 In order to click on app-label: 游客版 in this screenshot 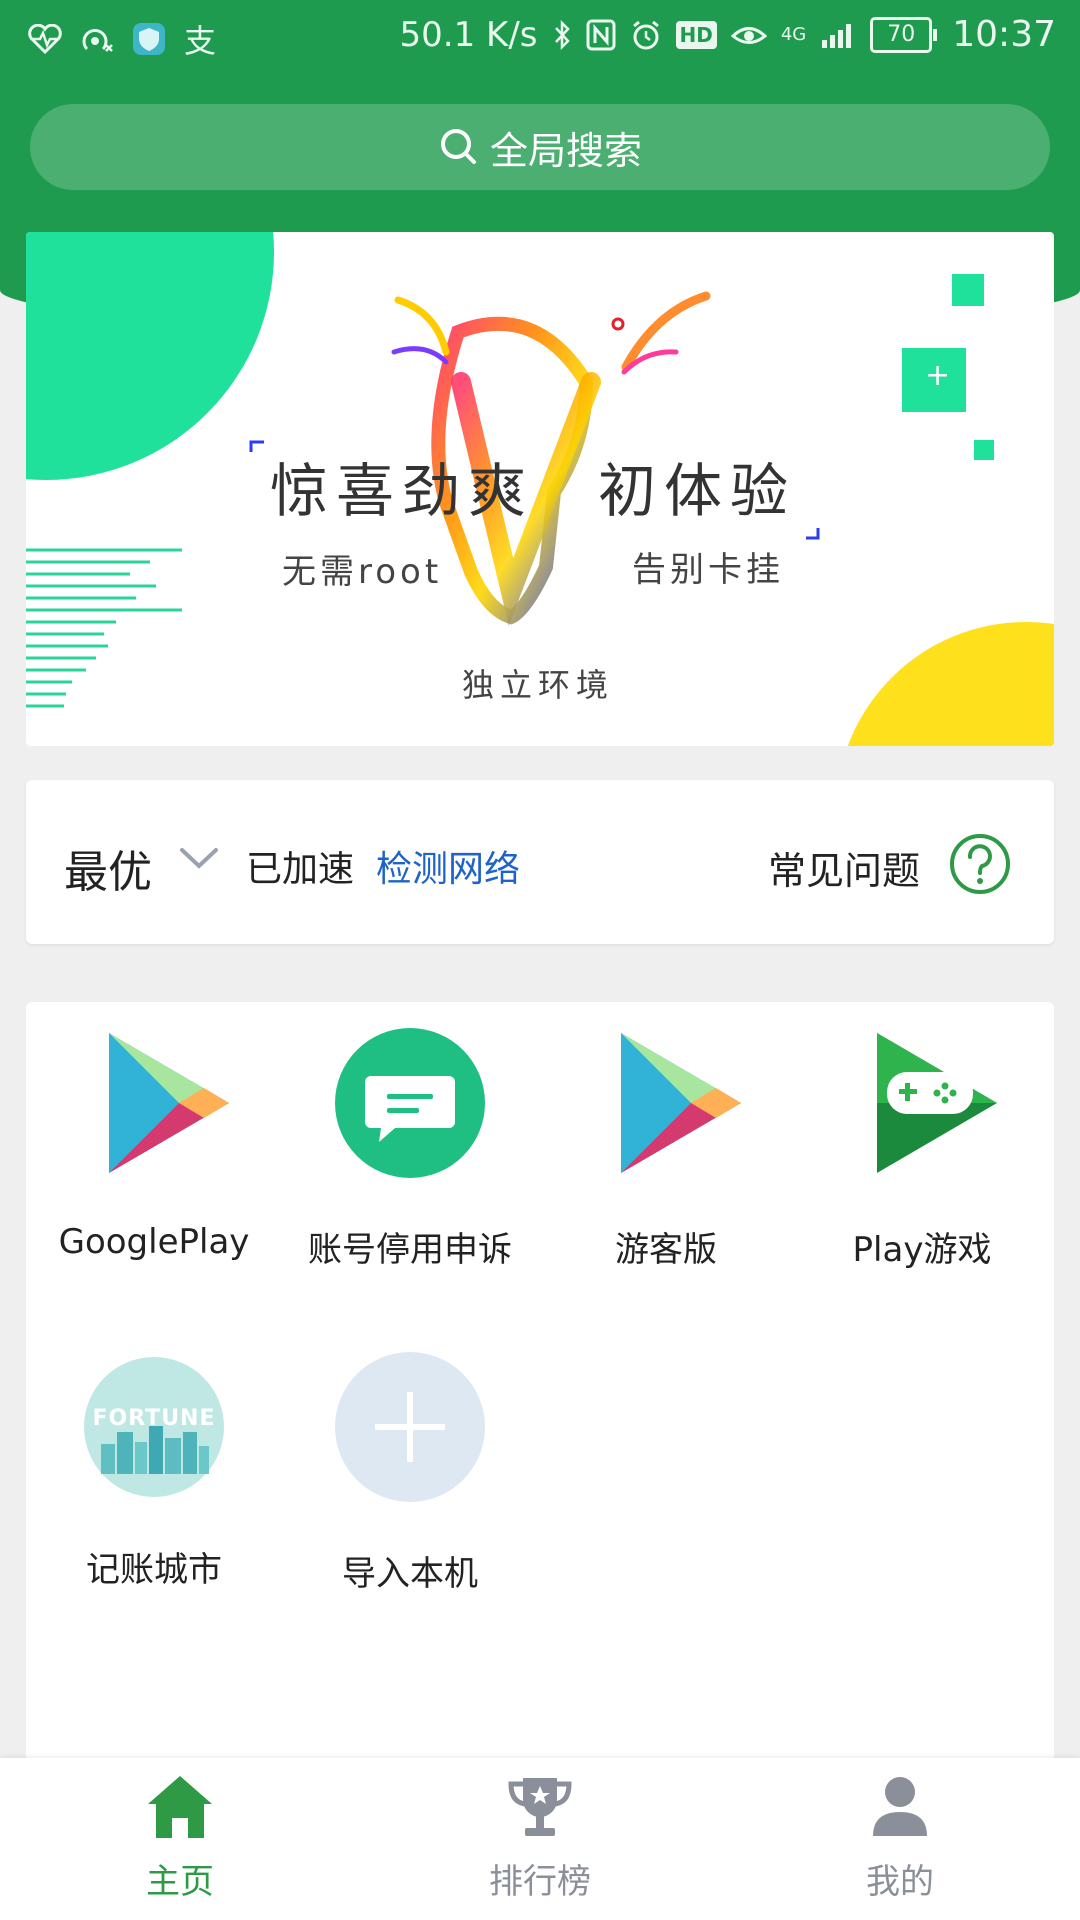, I will do `click(666, 1250)`.